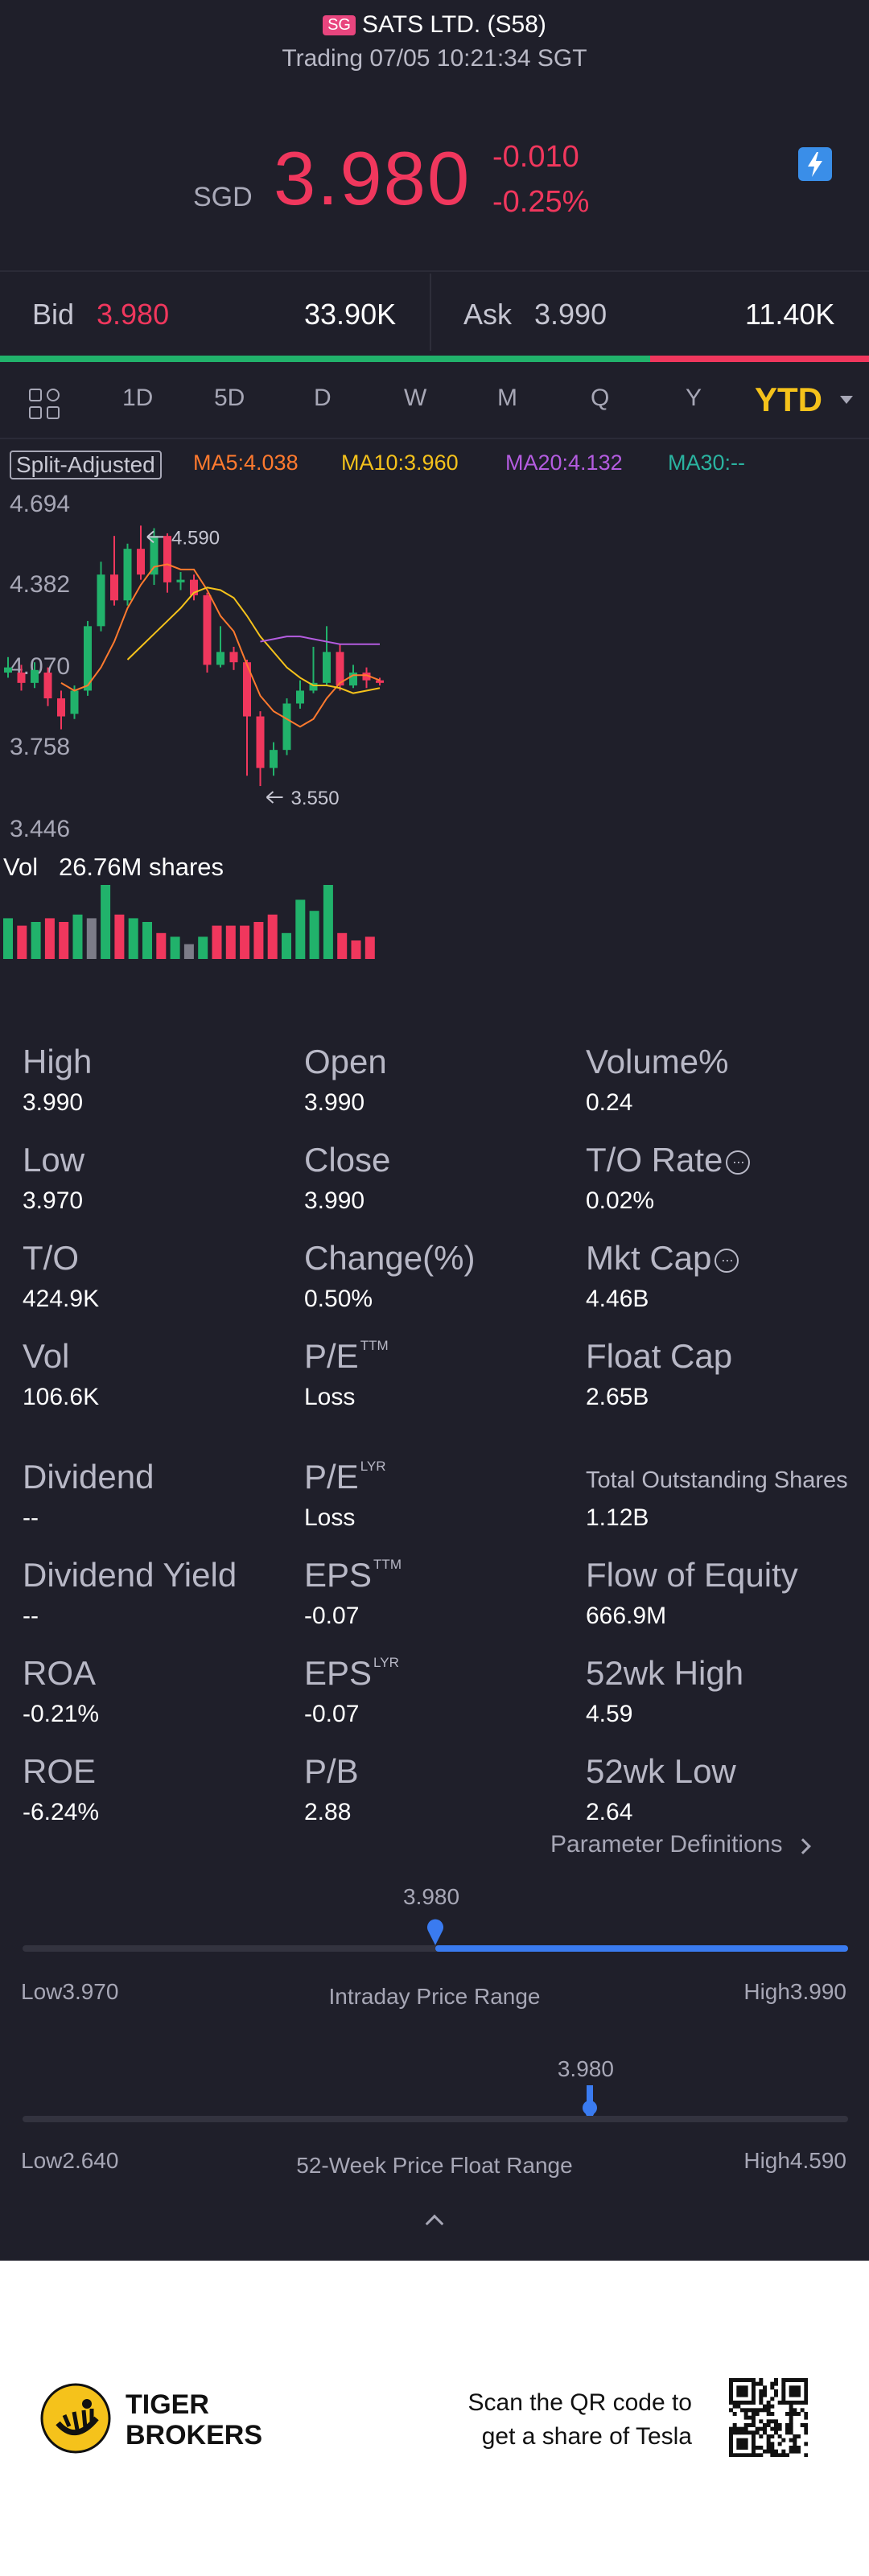  Describe the element at coordinates (415, 398) in the screenshot. I see `tab-week: W` at that location.